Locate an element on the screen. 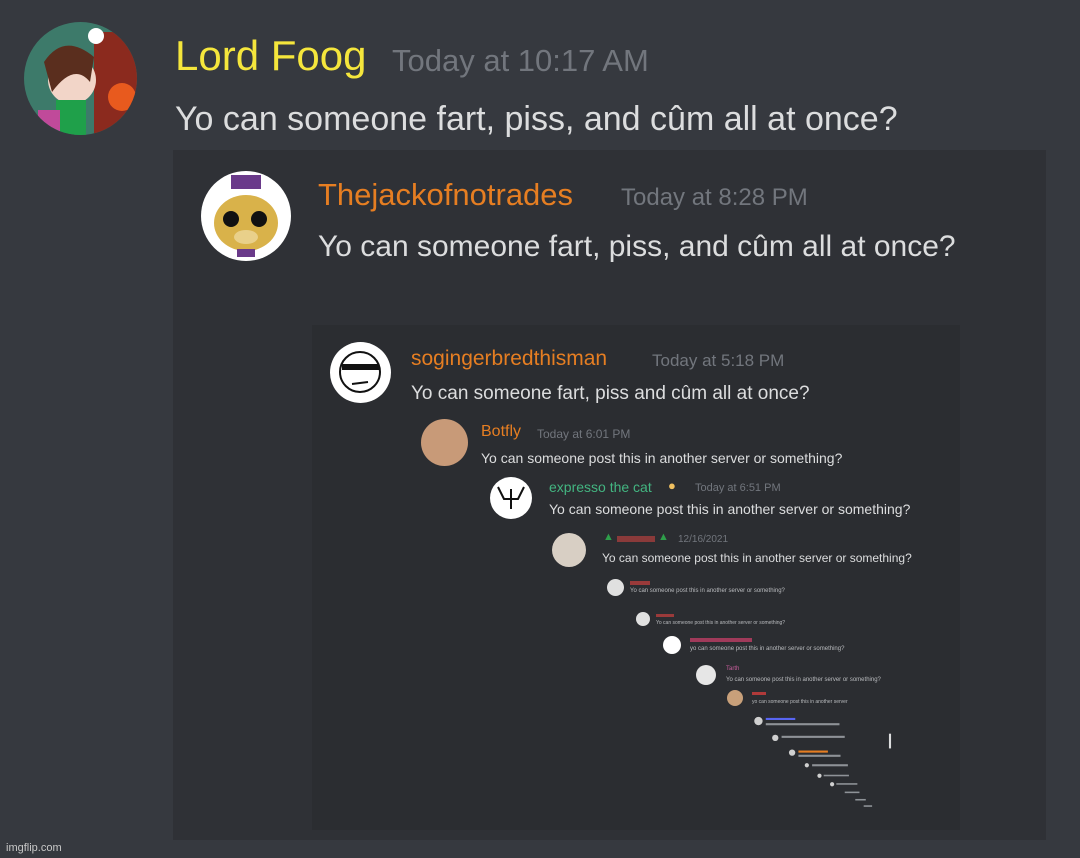 The image size is (1080, 858). author-thejackofnotrades: Thejackofnotrades is located at coordinates (445, 195).